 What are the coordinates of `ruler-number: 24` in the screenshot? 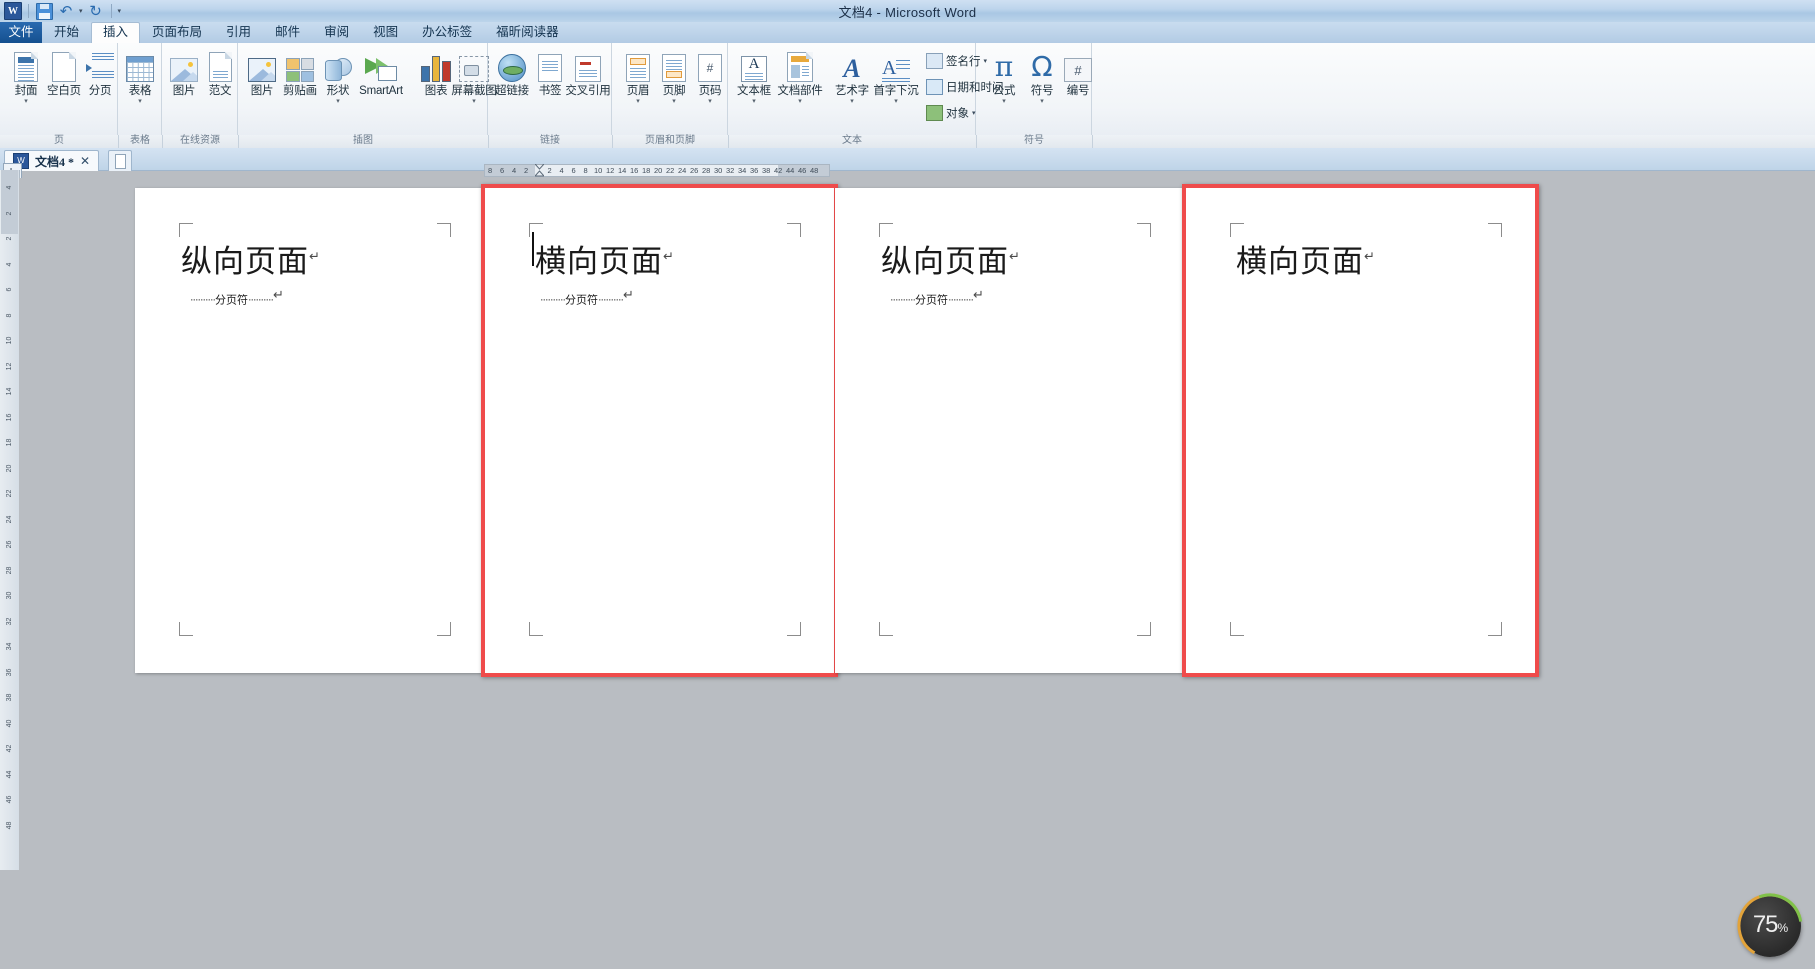 It's located at (682, 170).